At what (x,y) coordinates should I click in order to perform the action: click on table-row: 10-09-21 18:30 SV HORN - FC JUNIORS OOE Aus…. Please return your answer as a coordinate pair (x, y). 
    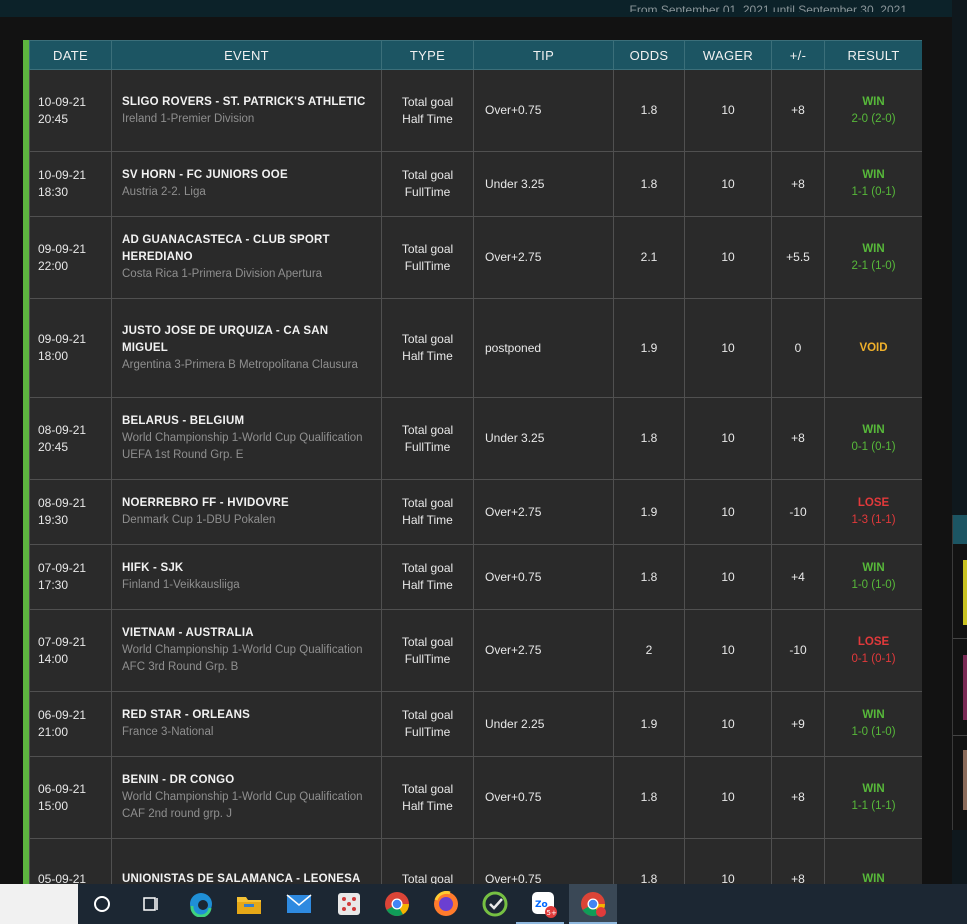
    Looking at the image, I should click on (475, 184).